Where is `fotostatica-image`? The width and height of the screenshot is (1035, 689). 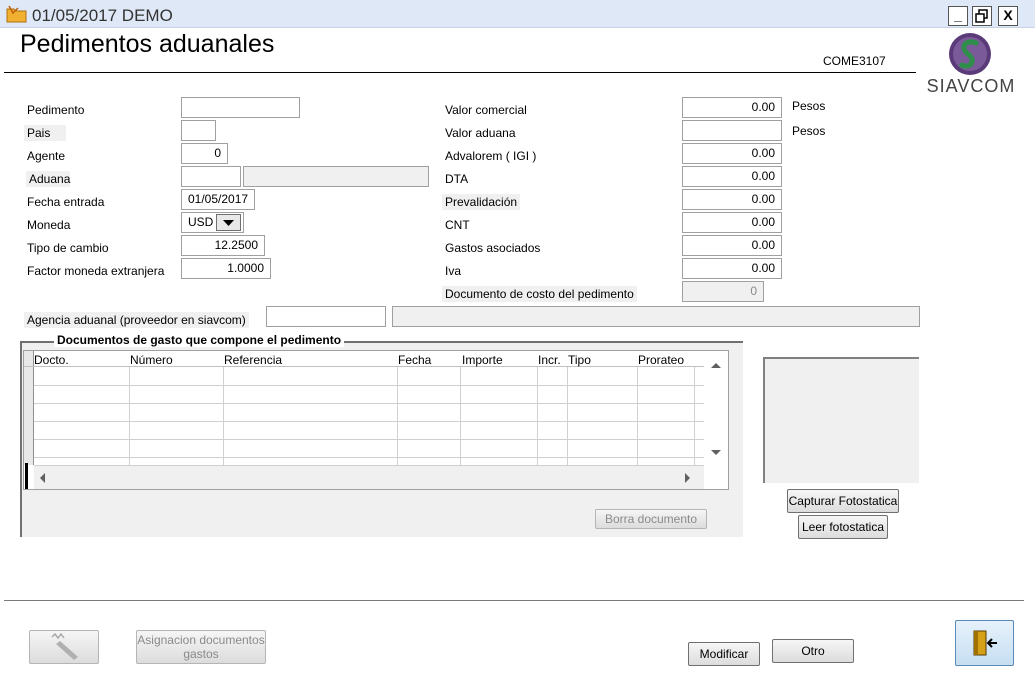
fotostatica-image is located at coordinates (841, 420).